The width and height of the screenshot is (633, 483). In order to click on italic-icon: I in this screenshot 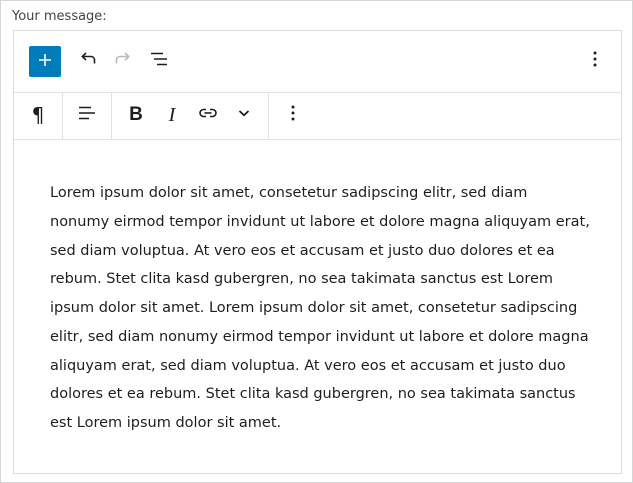, I will do `click(172, 114)`.